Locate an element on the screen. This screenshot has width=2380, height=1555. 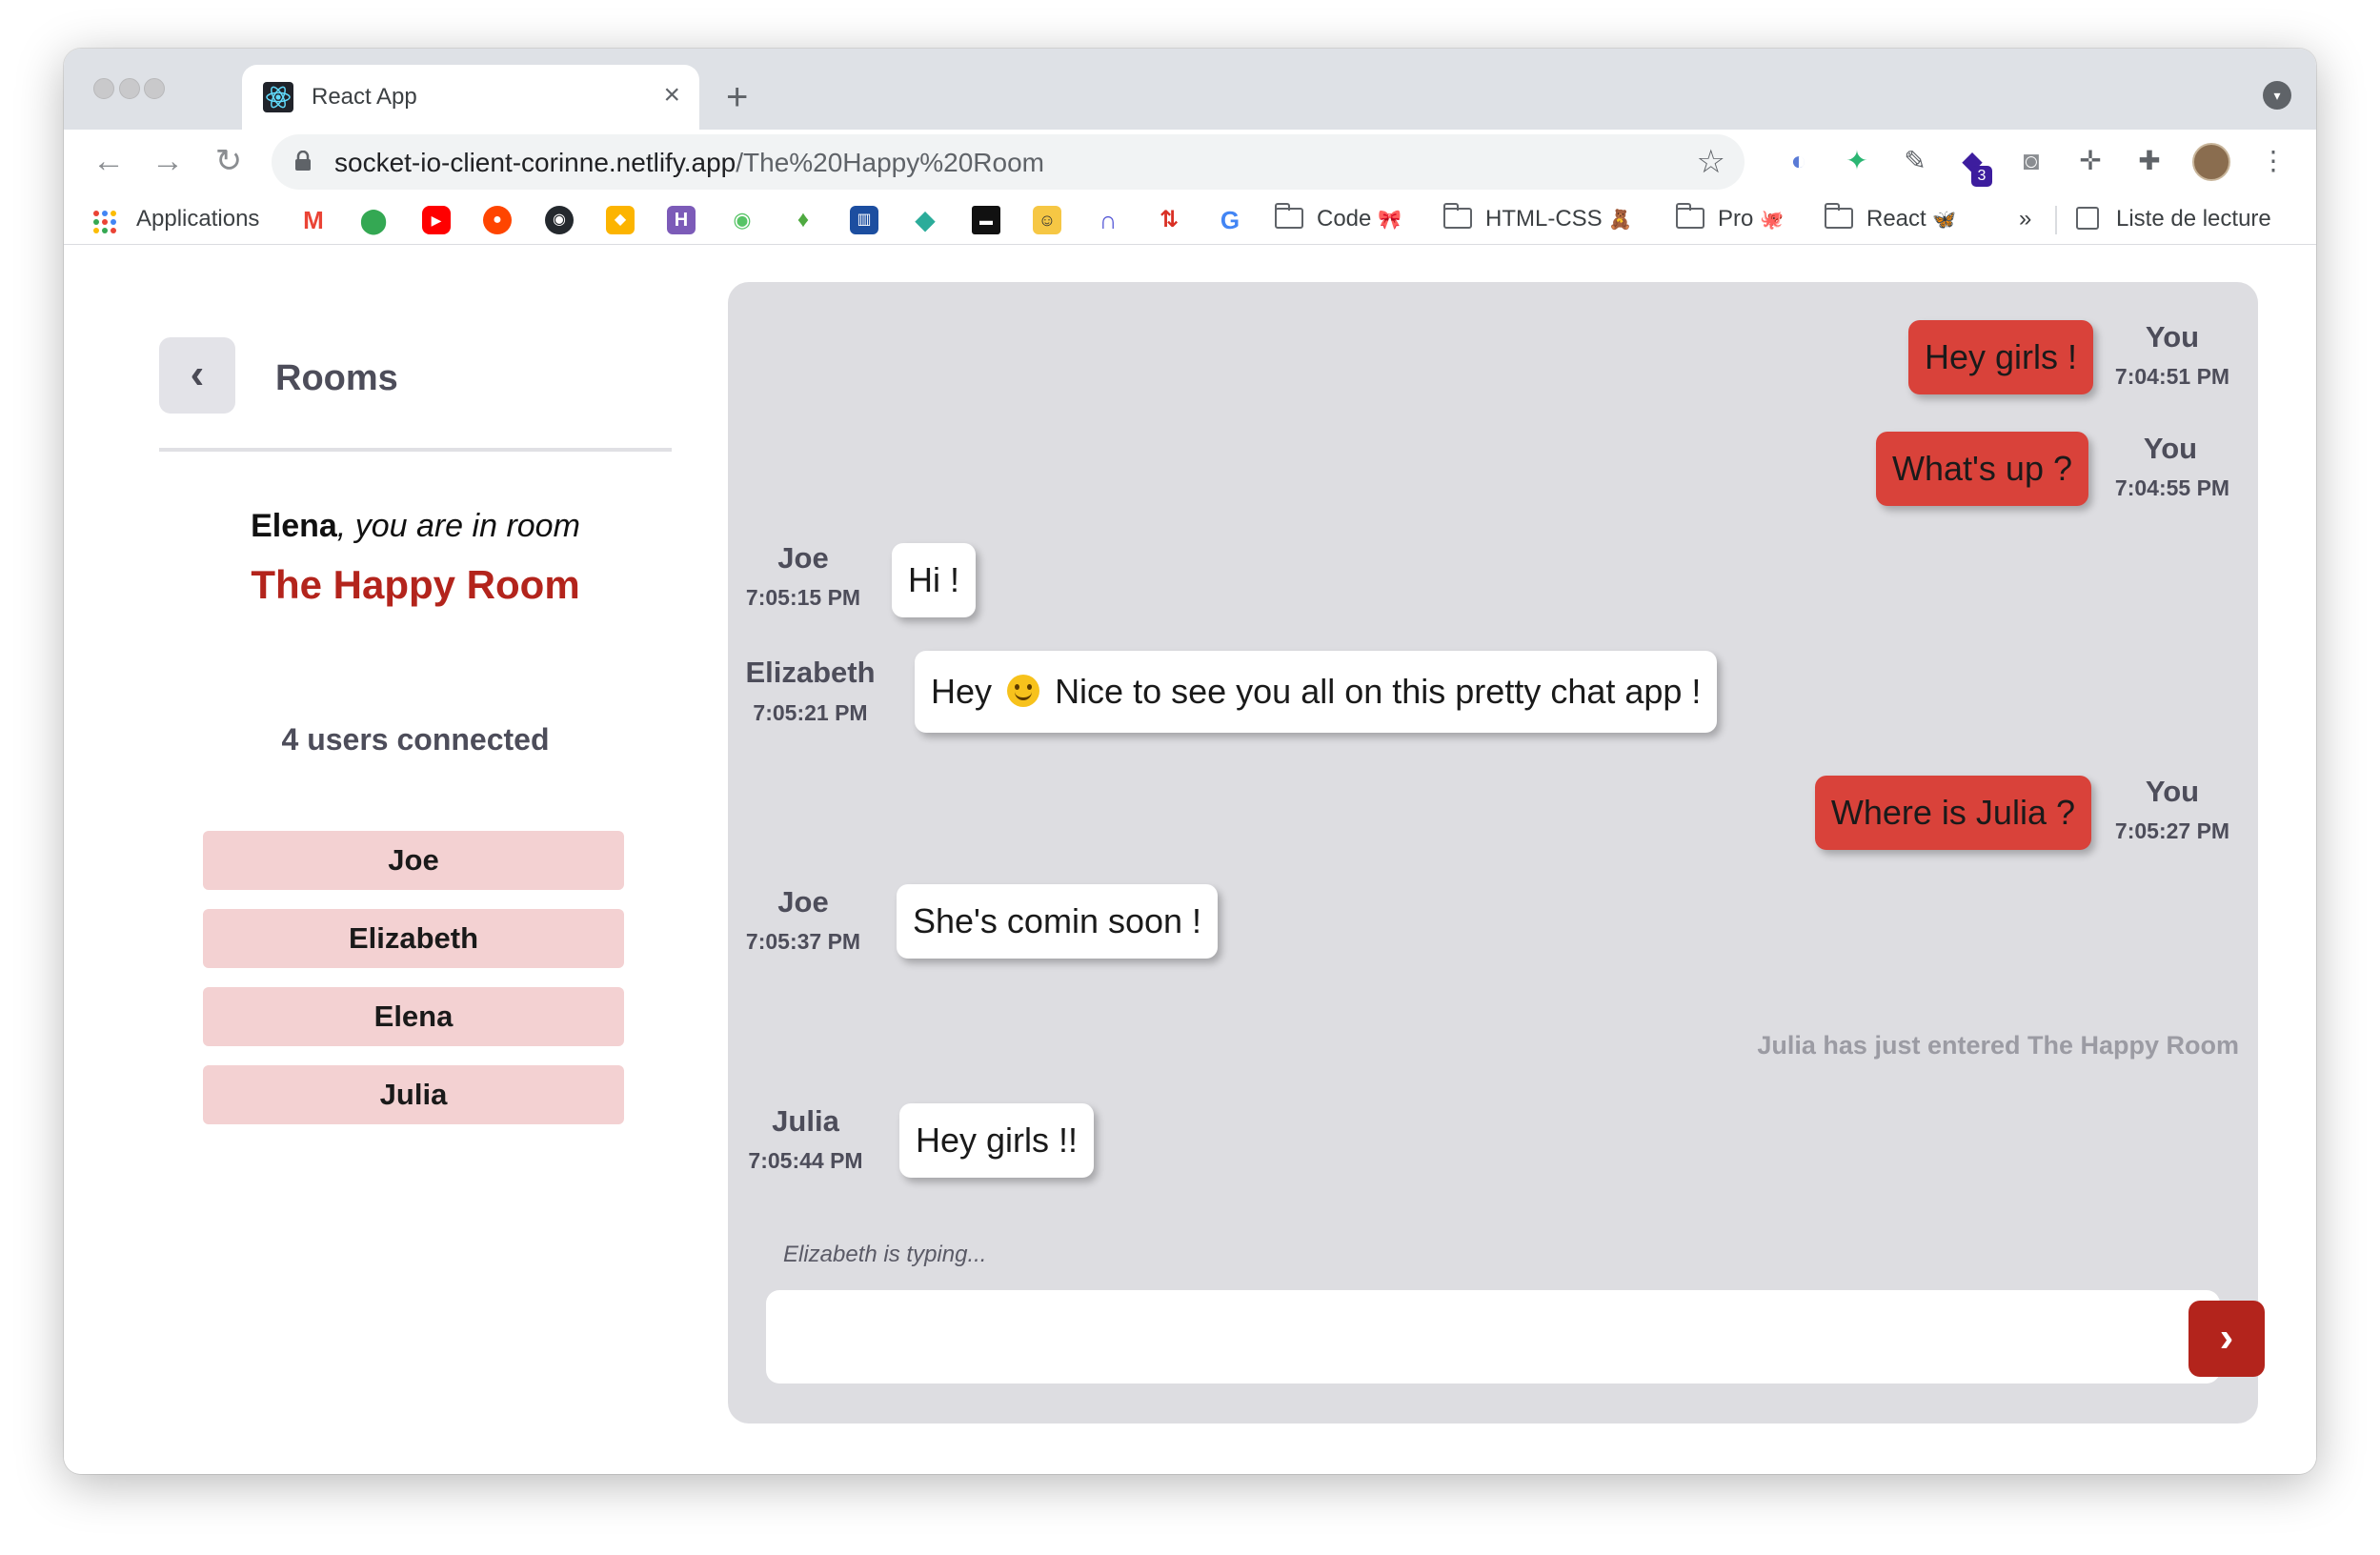
browser-menu-icon: ⋮ is located at coordinates (2273, 161).